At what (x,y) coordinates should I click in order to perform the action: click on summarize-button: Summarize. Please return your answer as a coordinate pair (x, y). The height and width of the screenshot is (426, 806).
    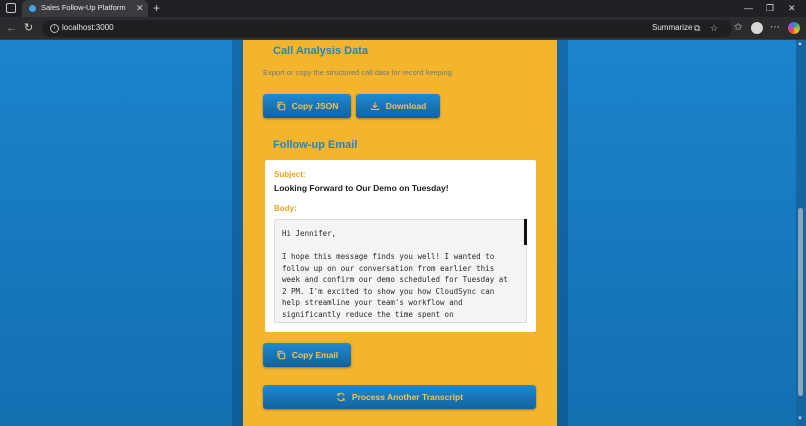
    Looking at the image, I should click on (672, 27).